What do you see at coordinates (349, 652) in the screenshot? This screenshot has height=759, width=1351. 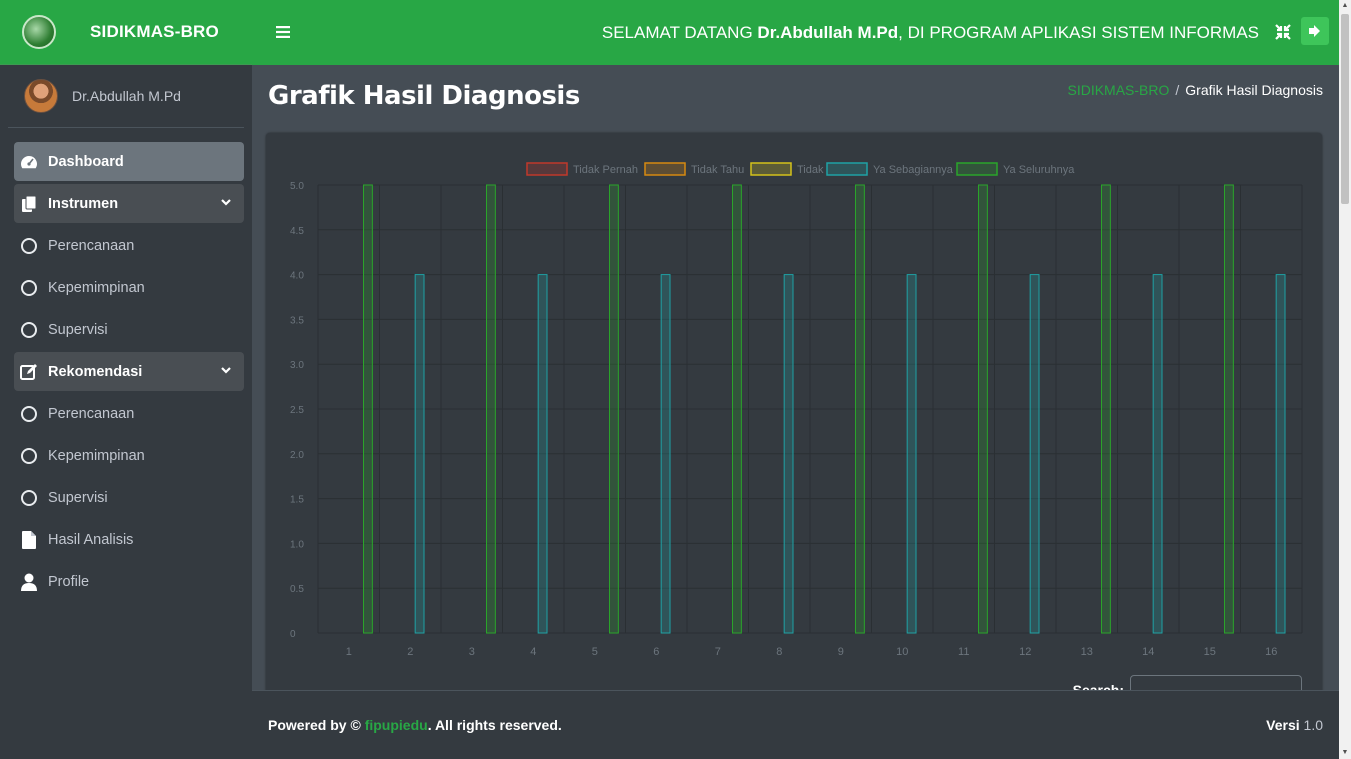 I see `x-tick-label: 1` at bounding box center [349, 652].